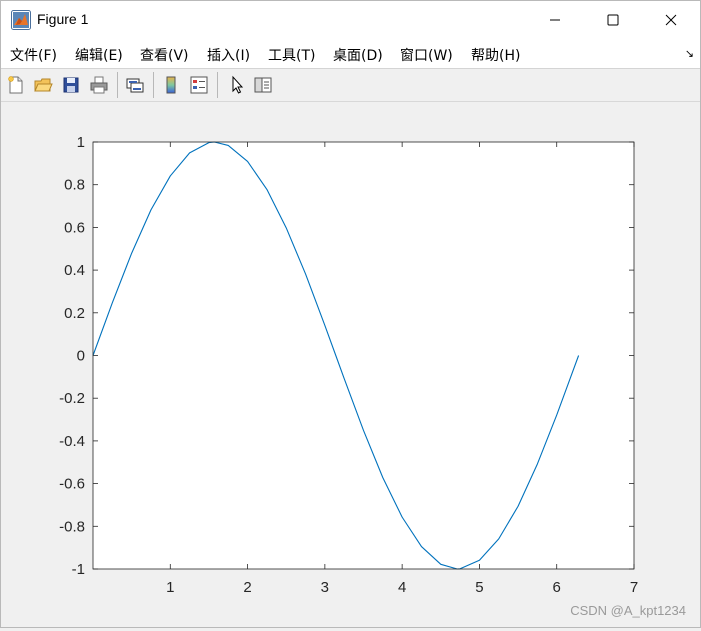 The image size is (701, 631). What do you see at coordinates (634, 587) in the screenshot?
I see `x-tick-label: 7` at bounding box center [634, 587].